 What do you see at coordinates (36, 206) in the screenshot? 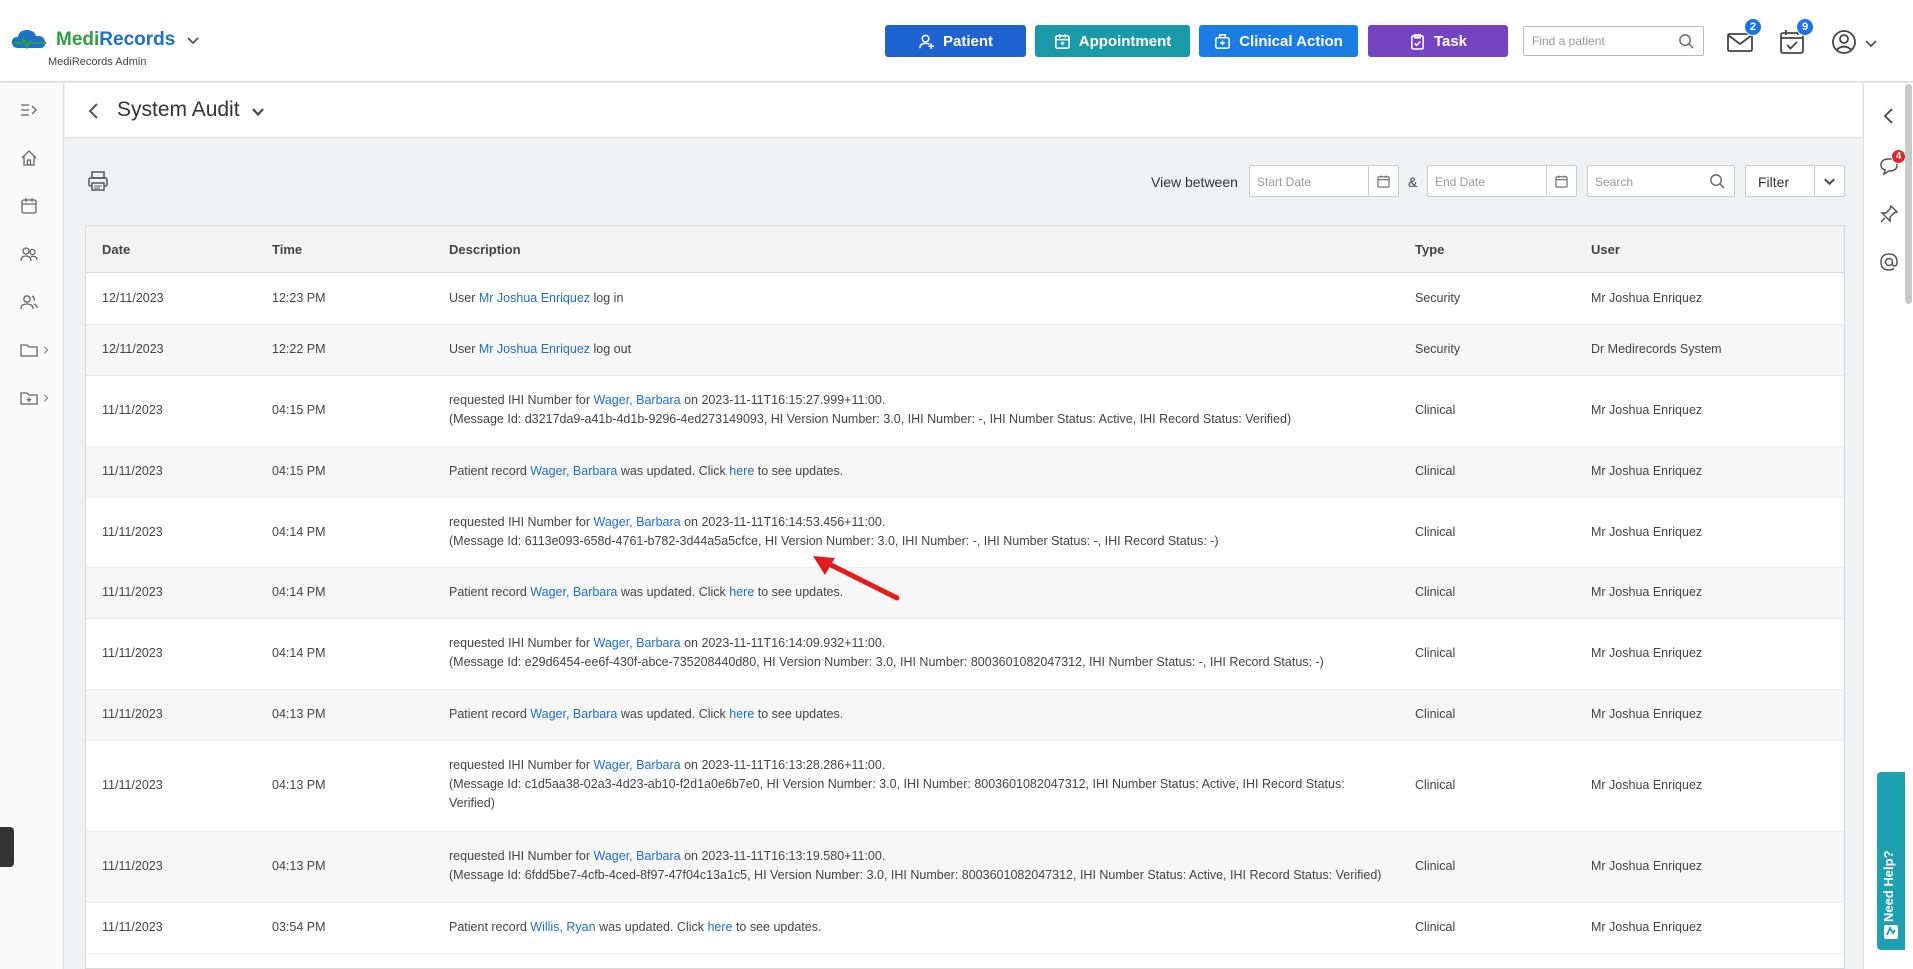
I see `nav-calendar` at bounding box center [36, 206].